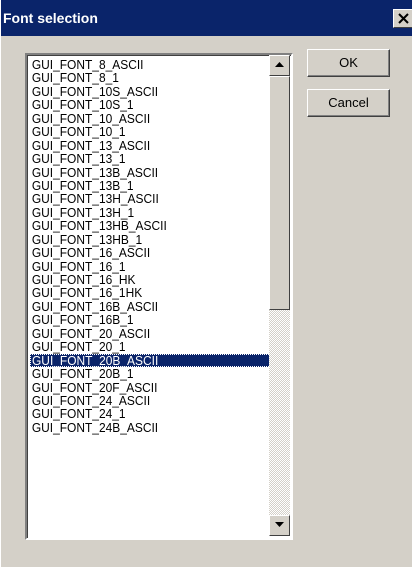  What do you see at coordinates (348, 103) in the screenshot?
I see `cancel-button: Cancel` at bounding box center [348, 103].